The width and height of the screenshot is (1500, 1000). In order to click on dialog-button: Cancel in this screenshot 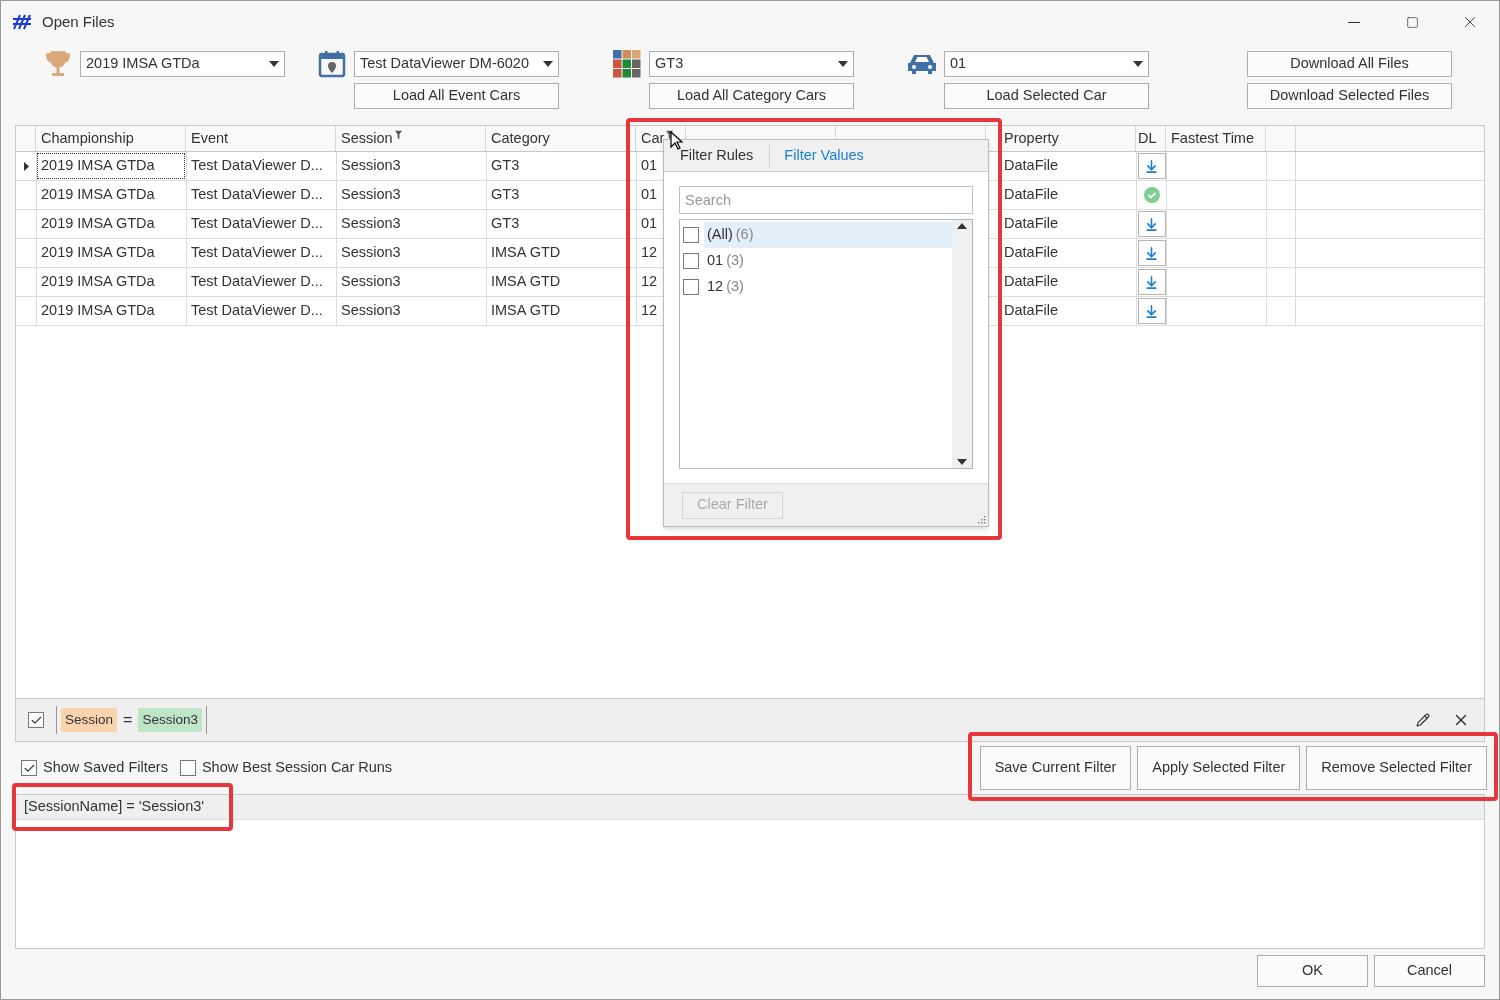, I will do `click(1429, 971)`.